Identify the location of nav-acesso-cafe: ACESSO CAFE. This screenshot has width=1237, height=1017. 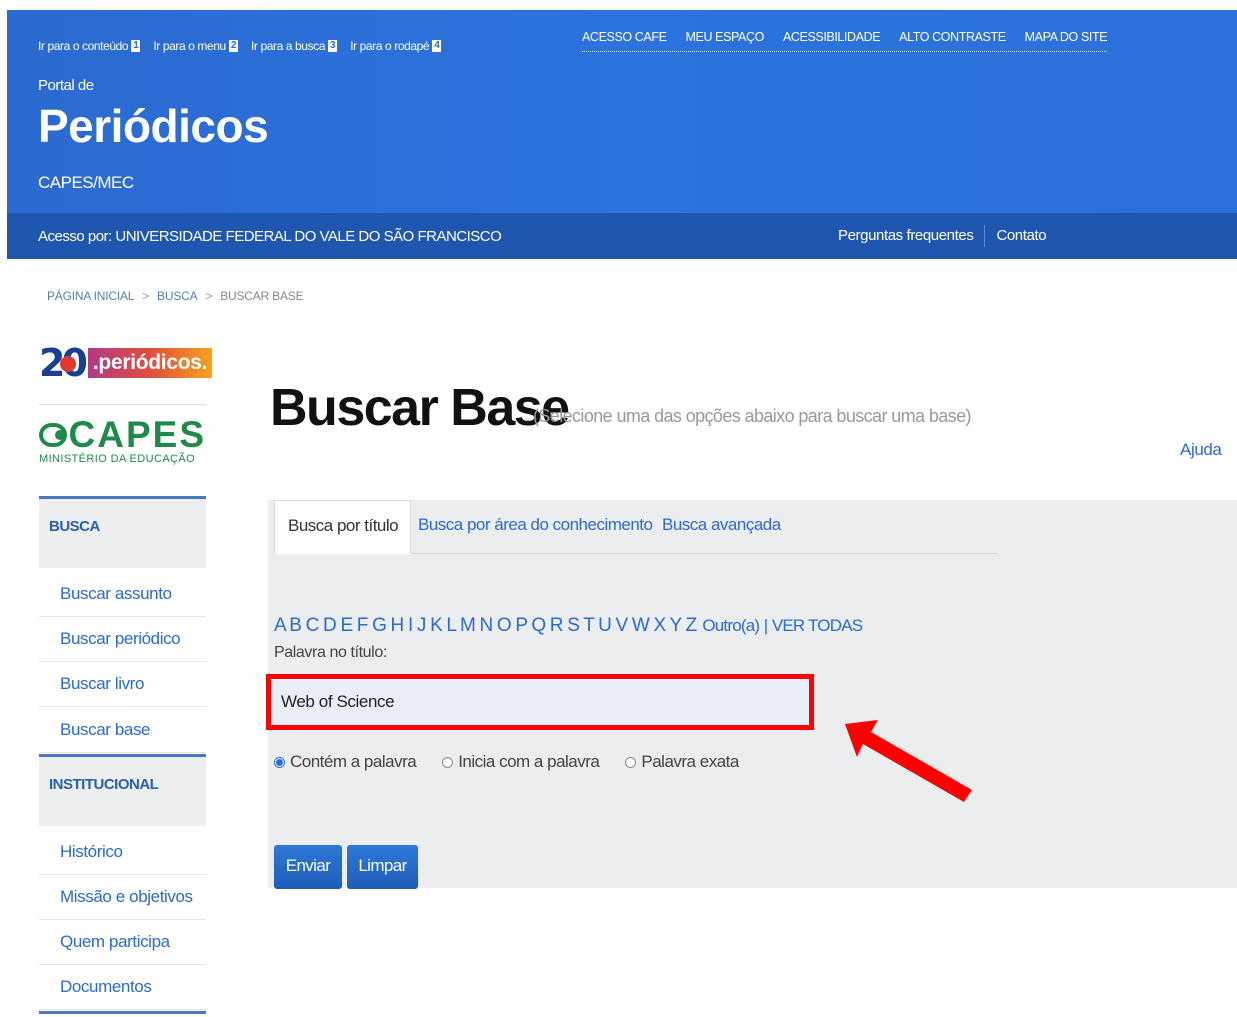
(624, 37).